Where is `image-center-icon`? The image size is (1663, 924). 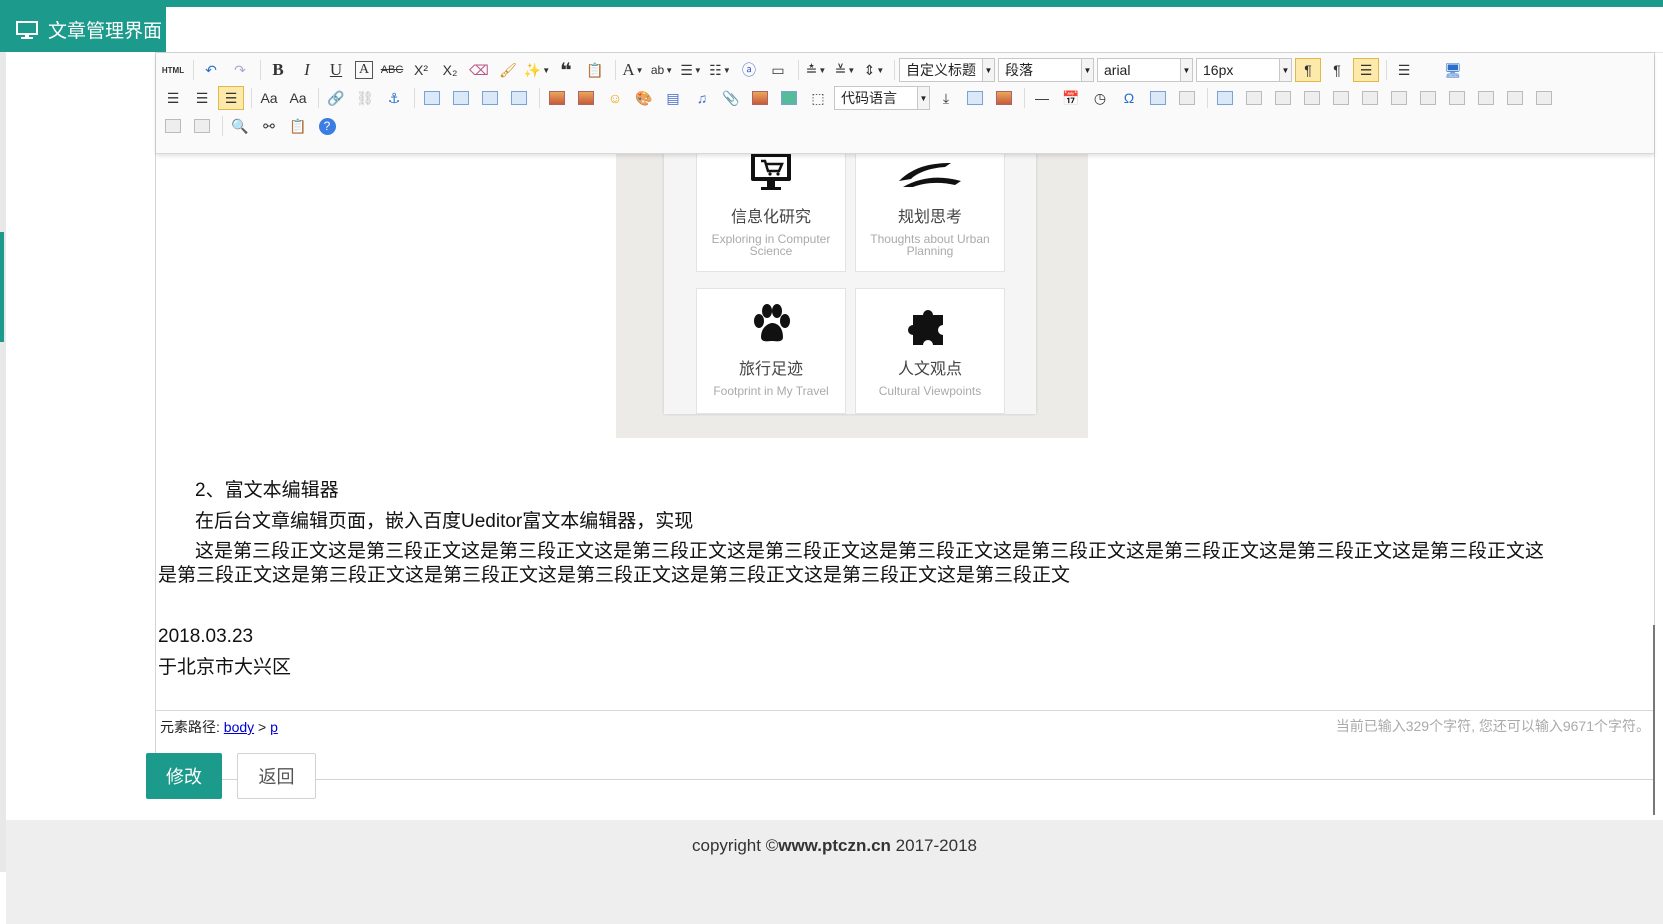 image-center-icon is located at coordinates (519, 98).